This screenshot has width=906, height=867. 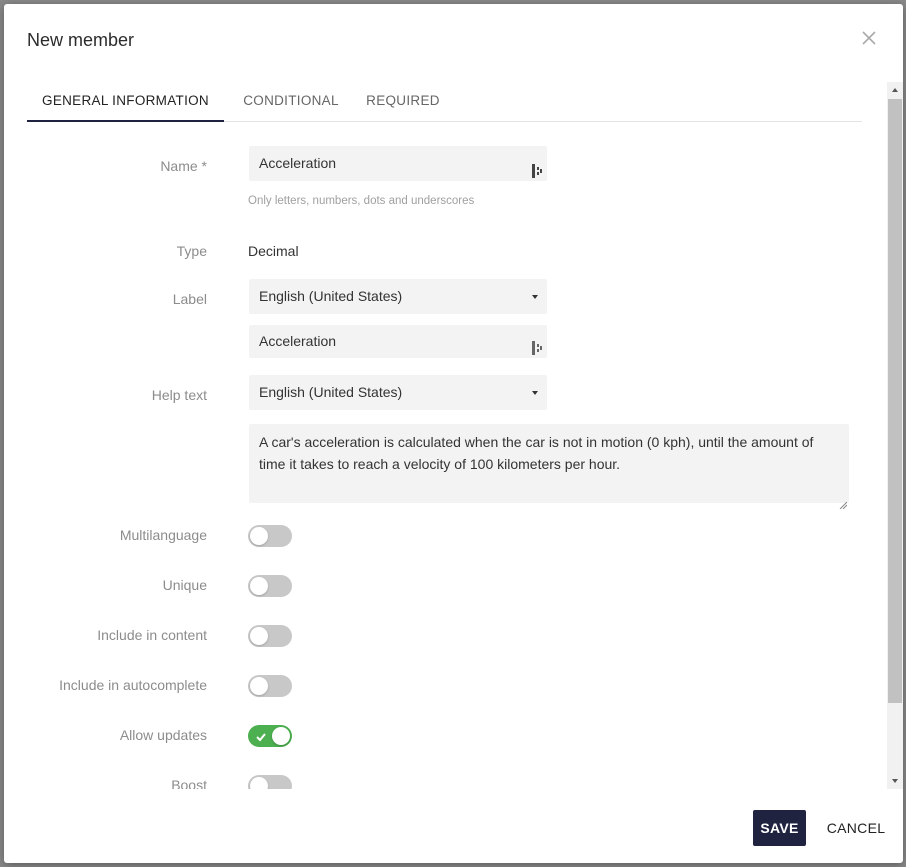 What do you see at coordinates (183, 166) in the screenshot?
I see `name-label: Name *` at bounding box center [183, 166].